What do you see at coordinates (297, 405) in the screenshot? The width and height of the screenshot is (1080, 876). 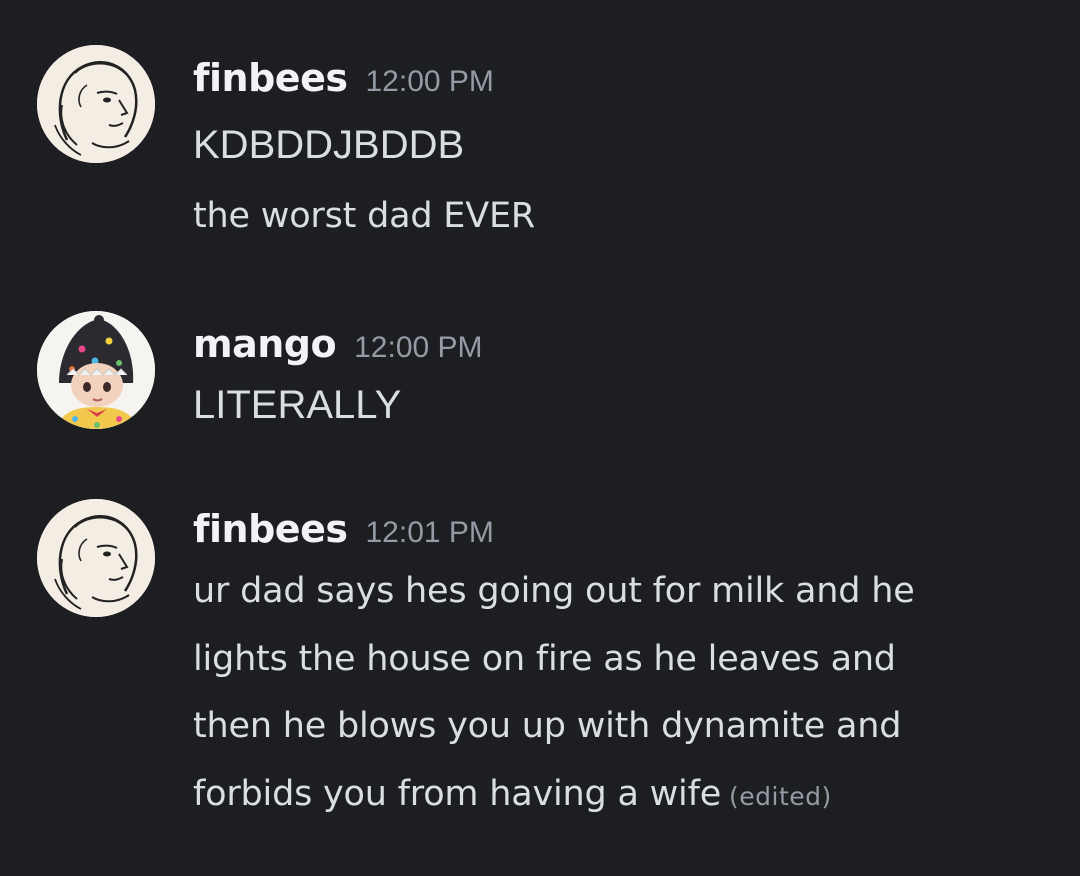 I see `message-text: LITERALLY` at bounding box center [297, 405].